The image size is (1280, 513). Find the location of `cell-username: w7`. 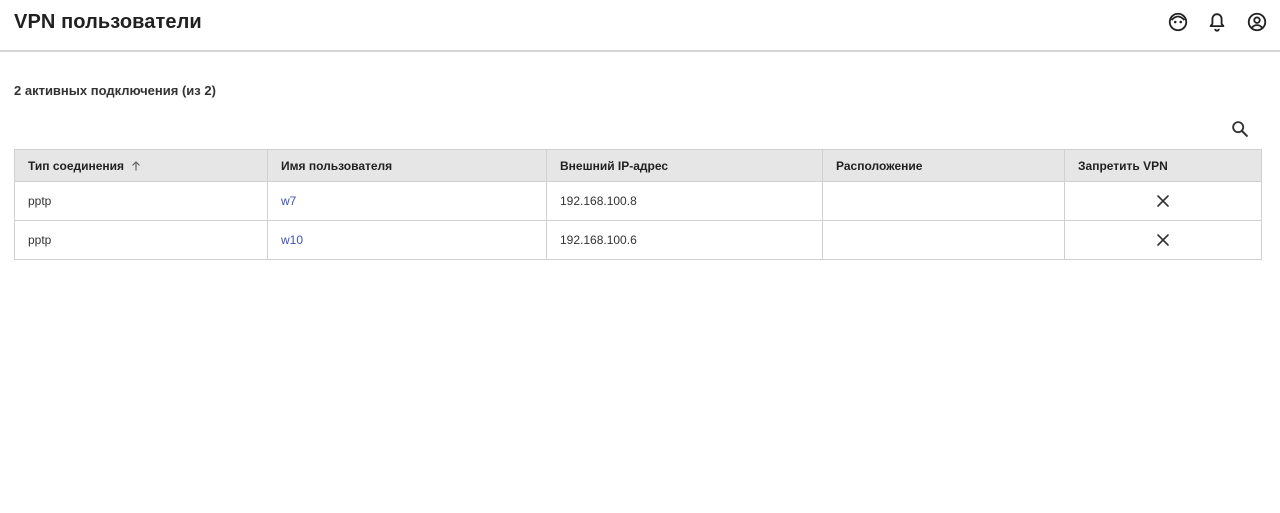

cell-username: w7 is located at coordinates (407, 201).